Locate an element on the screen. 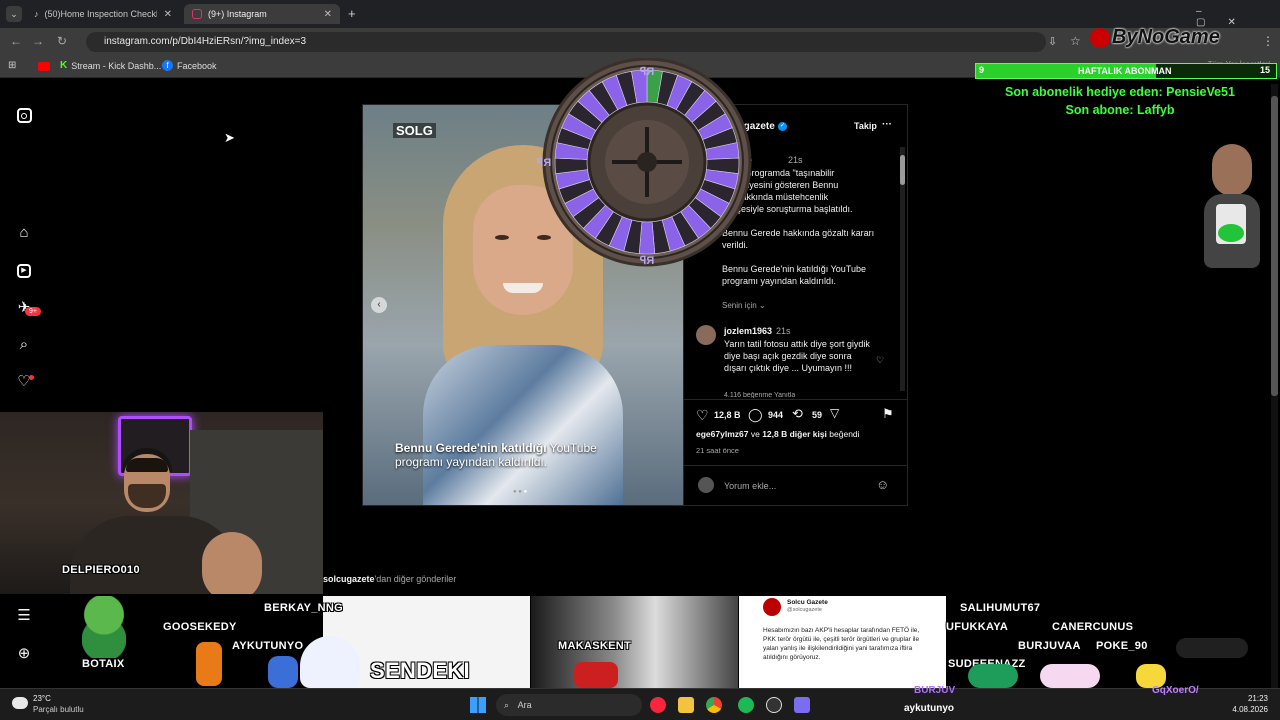 This screenshot has height=720, width=1280. tab-label: (50)Home Inspection Checklist is located at coordinates (100, 14).